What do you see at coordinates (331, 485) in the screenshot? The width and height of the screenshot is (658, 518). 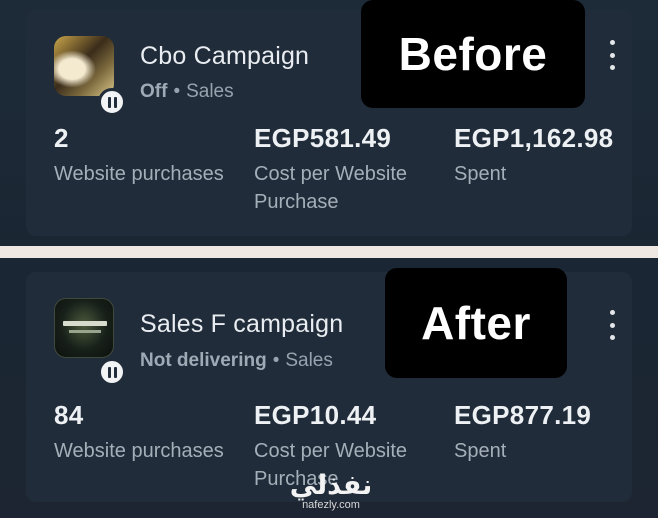 I see `watermark-arabic: نفذلي` at bounding box center [331, 485].